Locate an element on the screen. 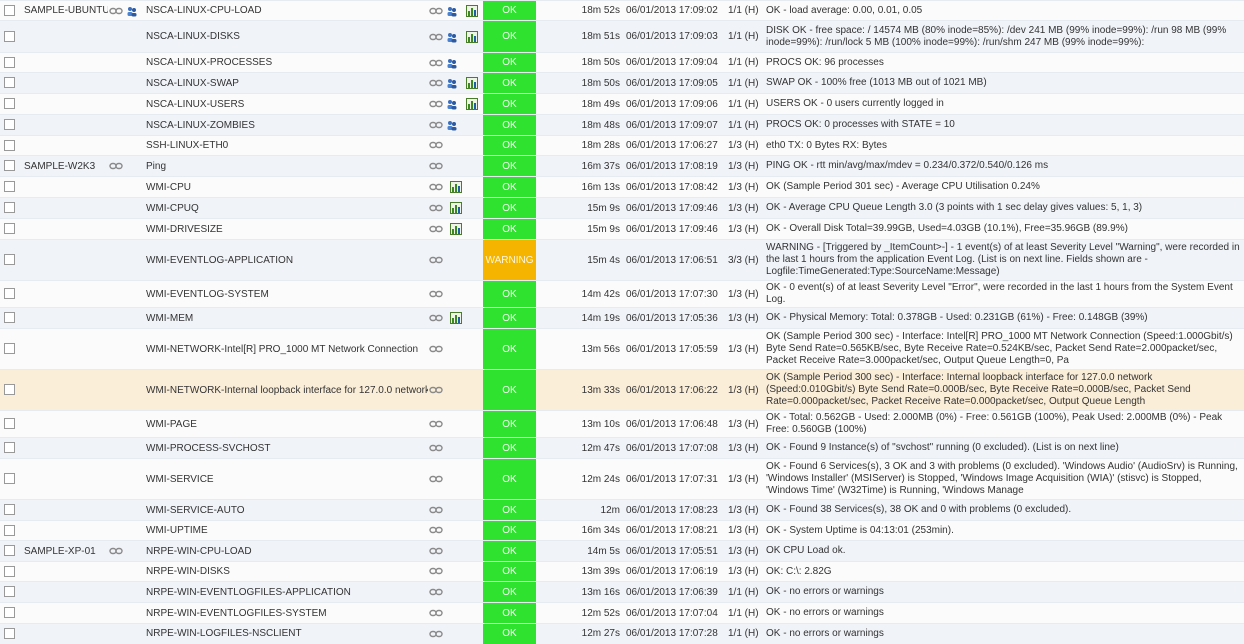  service-name: Ping is located at coordinates (156, 166).